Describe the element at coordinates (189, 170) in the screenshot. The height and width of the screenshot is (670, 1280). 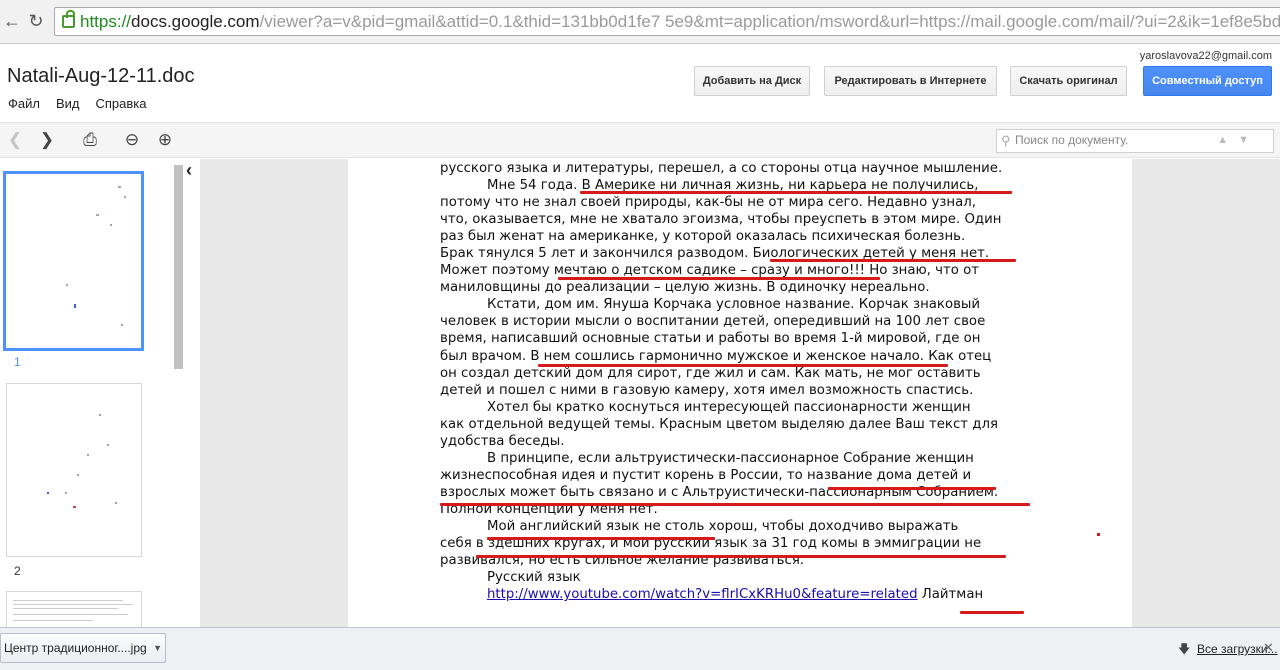
I see `collapse-panel-chevron-icon: ‹` at that location.